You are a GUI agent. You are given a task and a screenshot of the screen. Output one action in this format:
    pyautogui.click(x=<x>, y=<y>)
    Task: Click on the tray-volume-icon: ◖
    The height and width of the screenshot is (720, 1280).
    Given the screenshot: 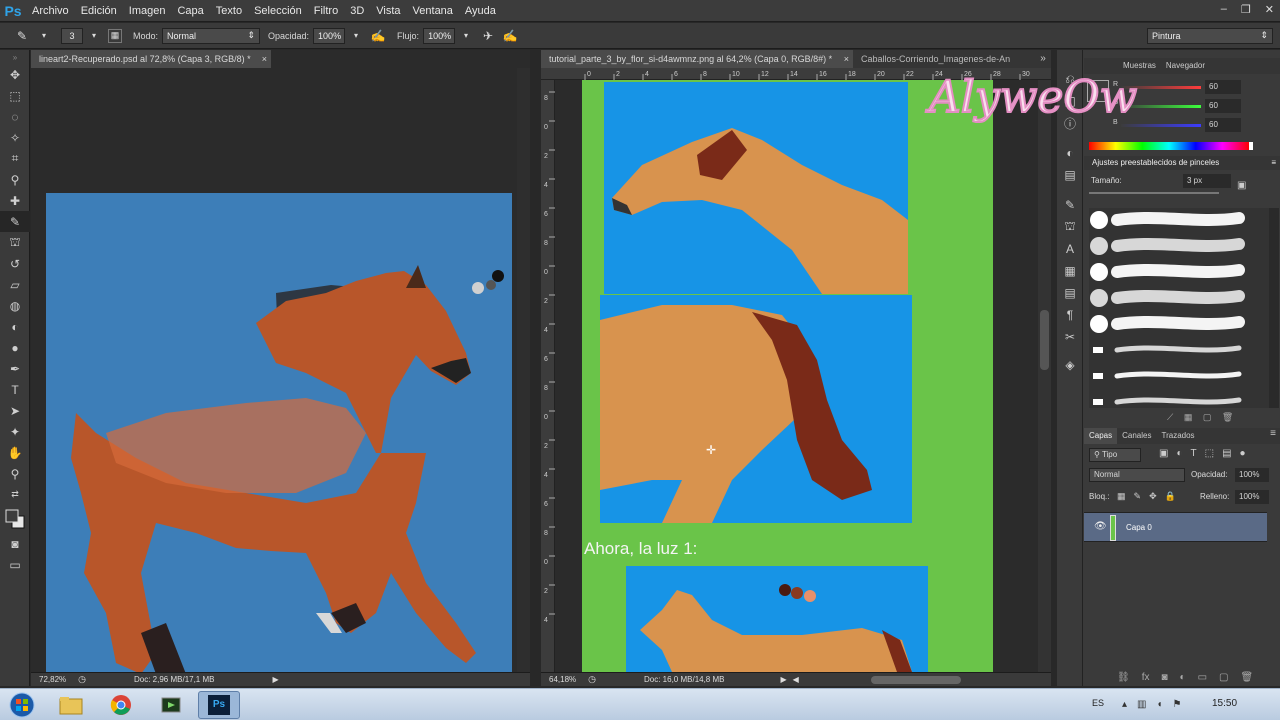 What is the action you would take?
    pyautogui.click(x=1159, y=704)
    